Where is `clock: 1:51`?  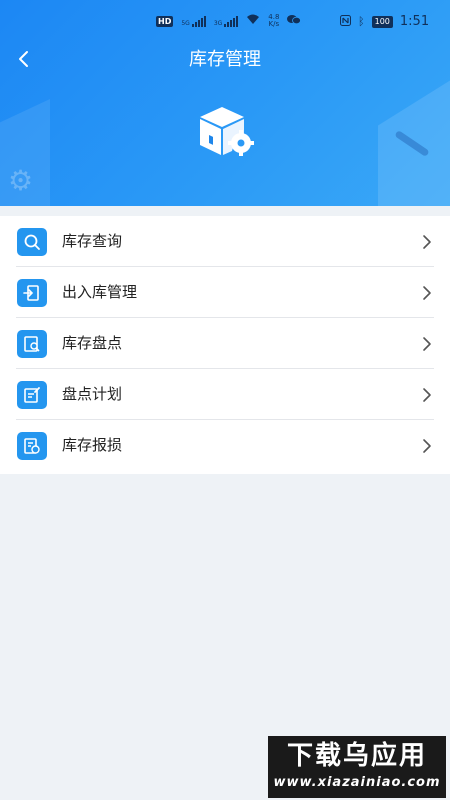 clock: 1:51 is located at coordinates (414, 21).